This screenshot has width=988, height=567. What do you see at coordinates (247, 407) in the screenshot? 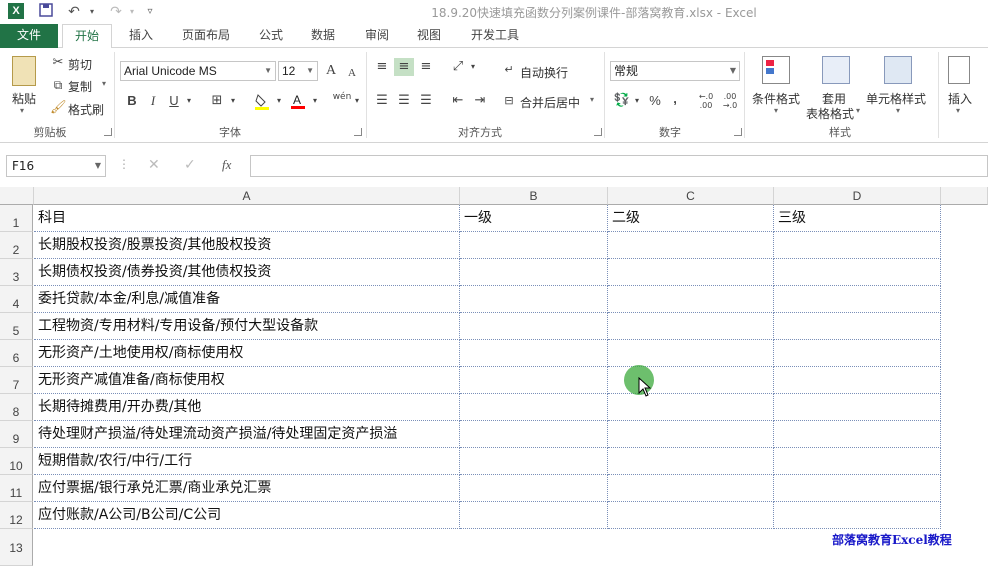
I see `cell-a8: 长期待摊费用/开办费/其他` at bounding box center [247, 407].